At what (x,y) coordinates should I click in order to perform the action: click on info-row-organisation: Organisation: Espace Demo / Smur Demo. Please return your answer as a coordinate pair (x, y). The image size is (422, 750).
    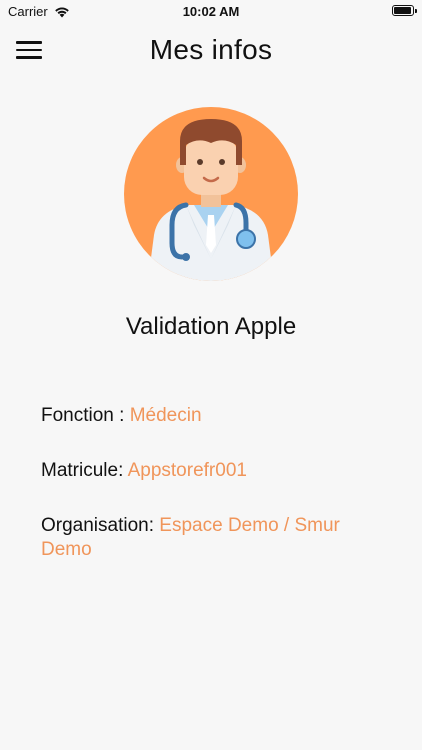
    Looking at the image, I should click on (216, 538).